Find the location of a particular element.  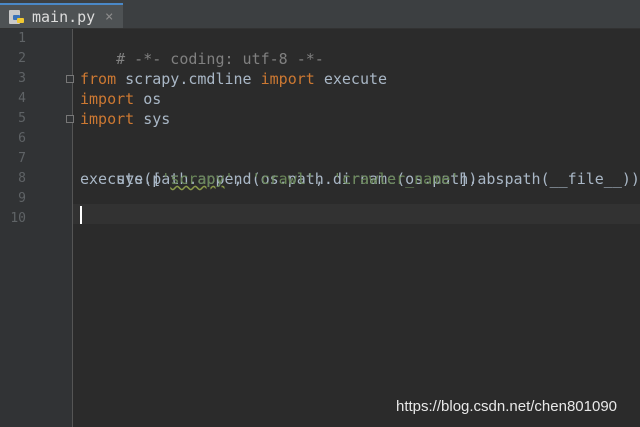

watermark: https://blog.csdn.net/chen801090 is located at coordinates (507, 406).